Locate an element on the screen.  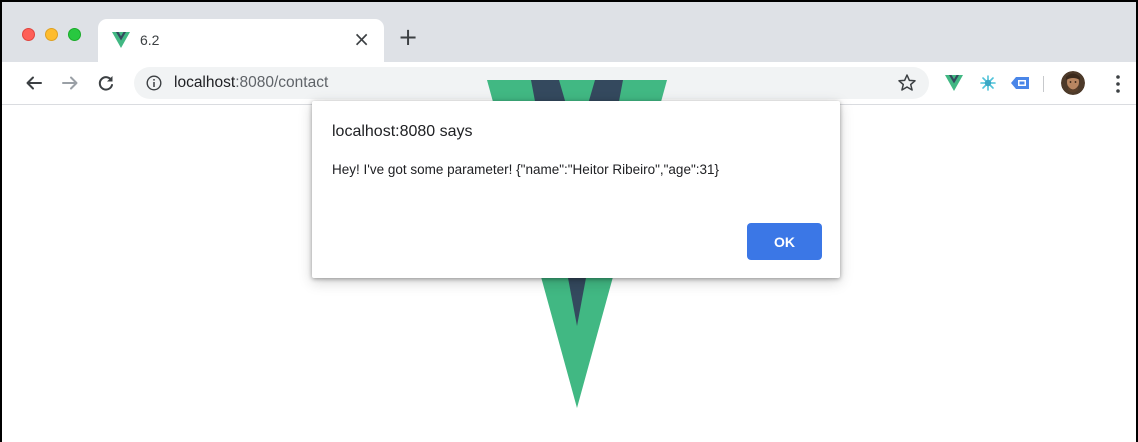
forward-button is located at coordinates (70, 83).